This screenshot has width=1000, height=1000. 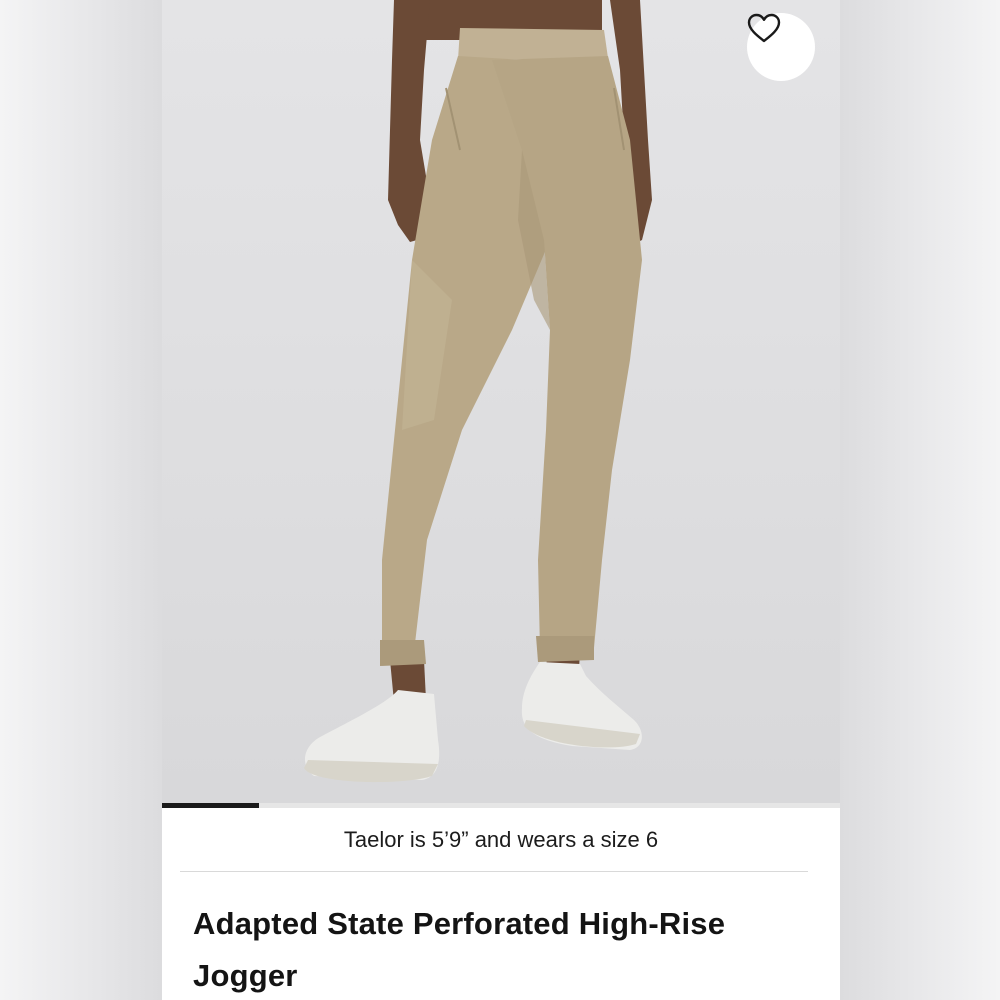 What do you see at coordinates (501, 805) in the screenshot?
I see `gallery-progress-bar` at bounding box center [501, 805].